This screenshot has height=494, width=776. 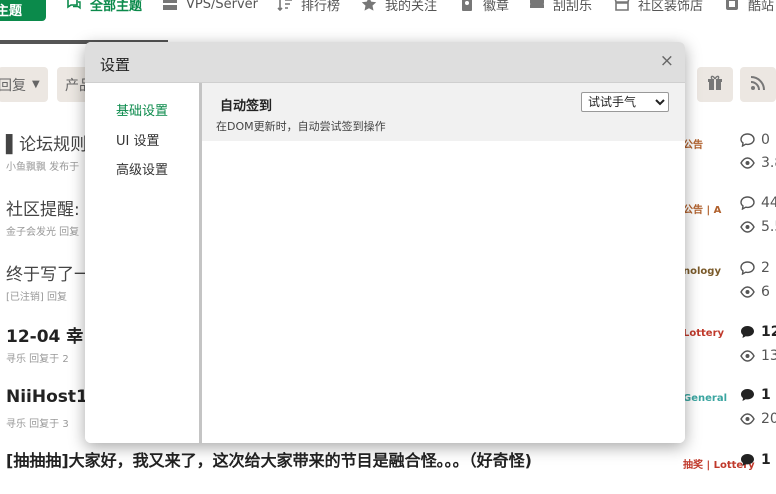 What do you see at coordinates (301, 126) in the screenshot?
I see `setting-description: 在DOM更新时，自动尝试签到操作` at bounding box center [301, 126].